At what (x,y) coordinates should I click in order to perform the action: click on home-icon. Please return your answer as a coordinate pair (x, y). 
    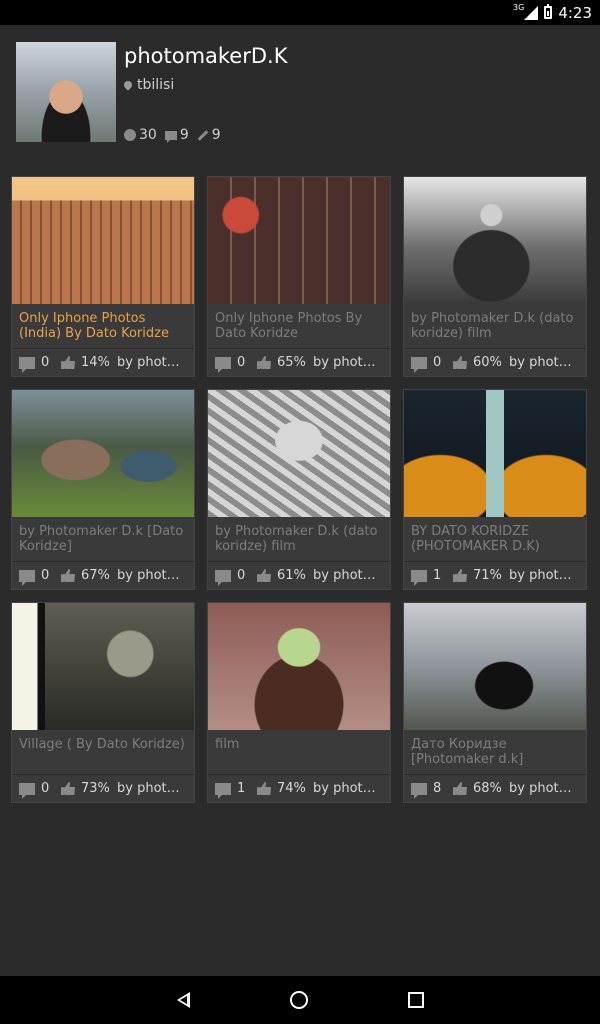
    Looking at the image, I should click on (298, 1000).